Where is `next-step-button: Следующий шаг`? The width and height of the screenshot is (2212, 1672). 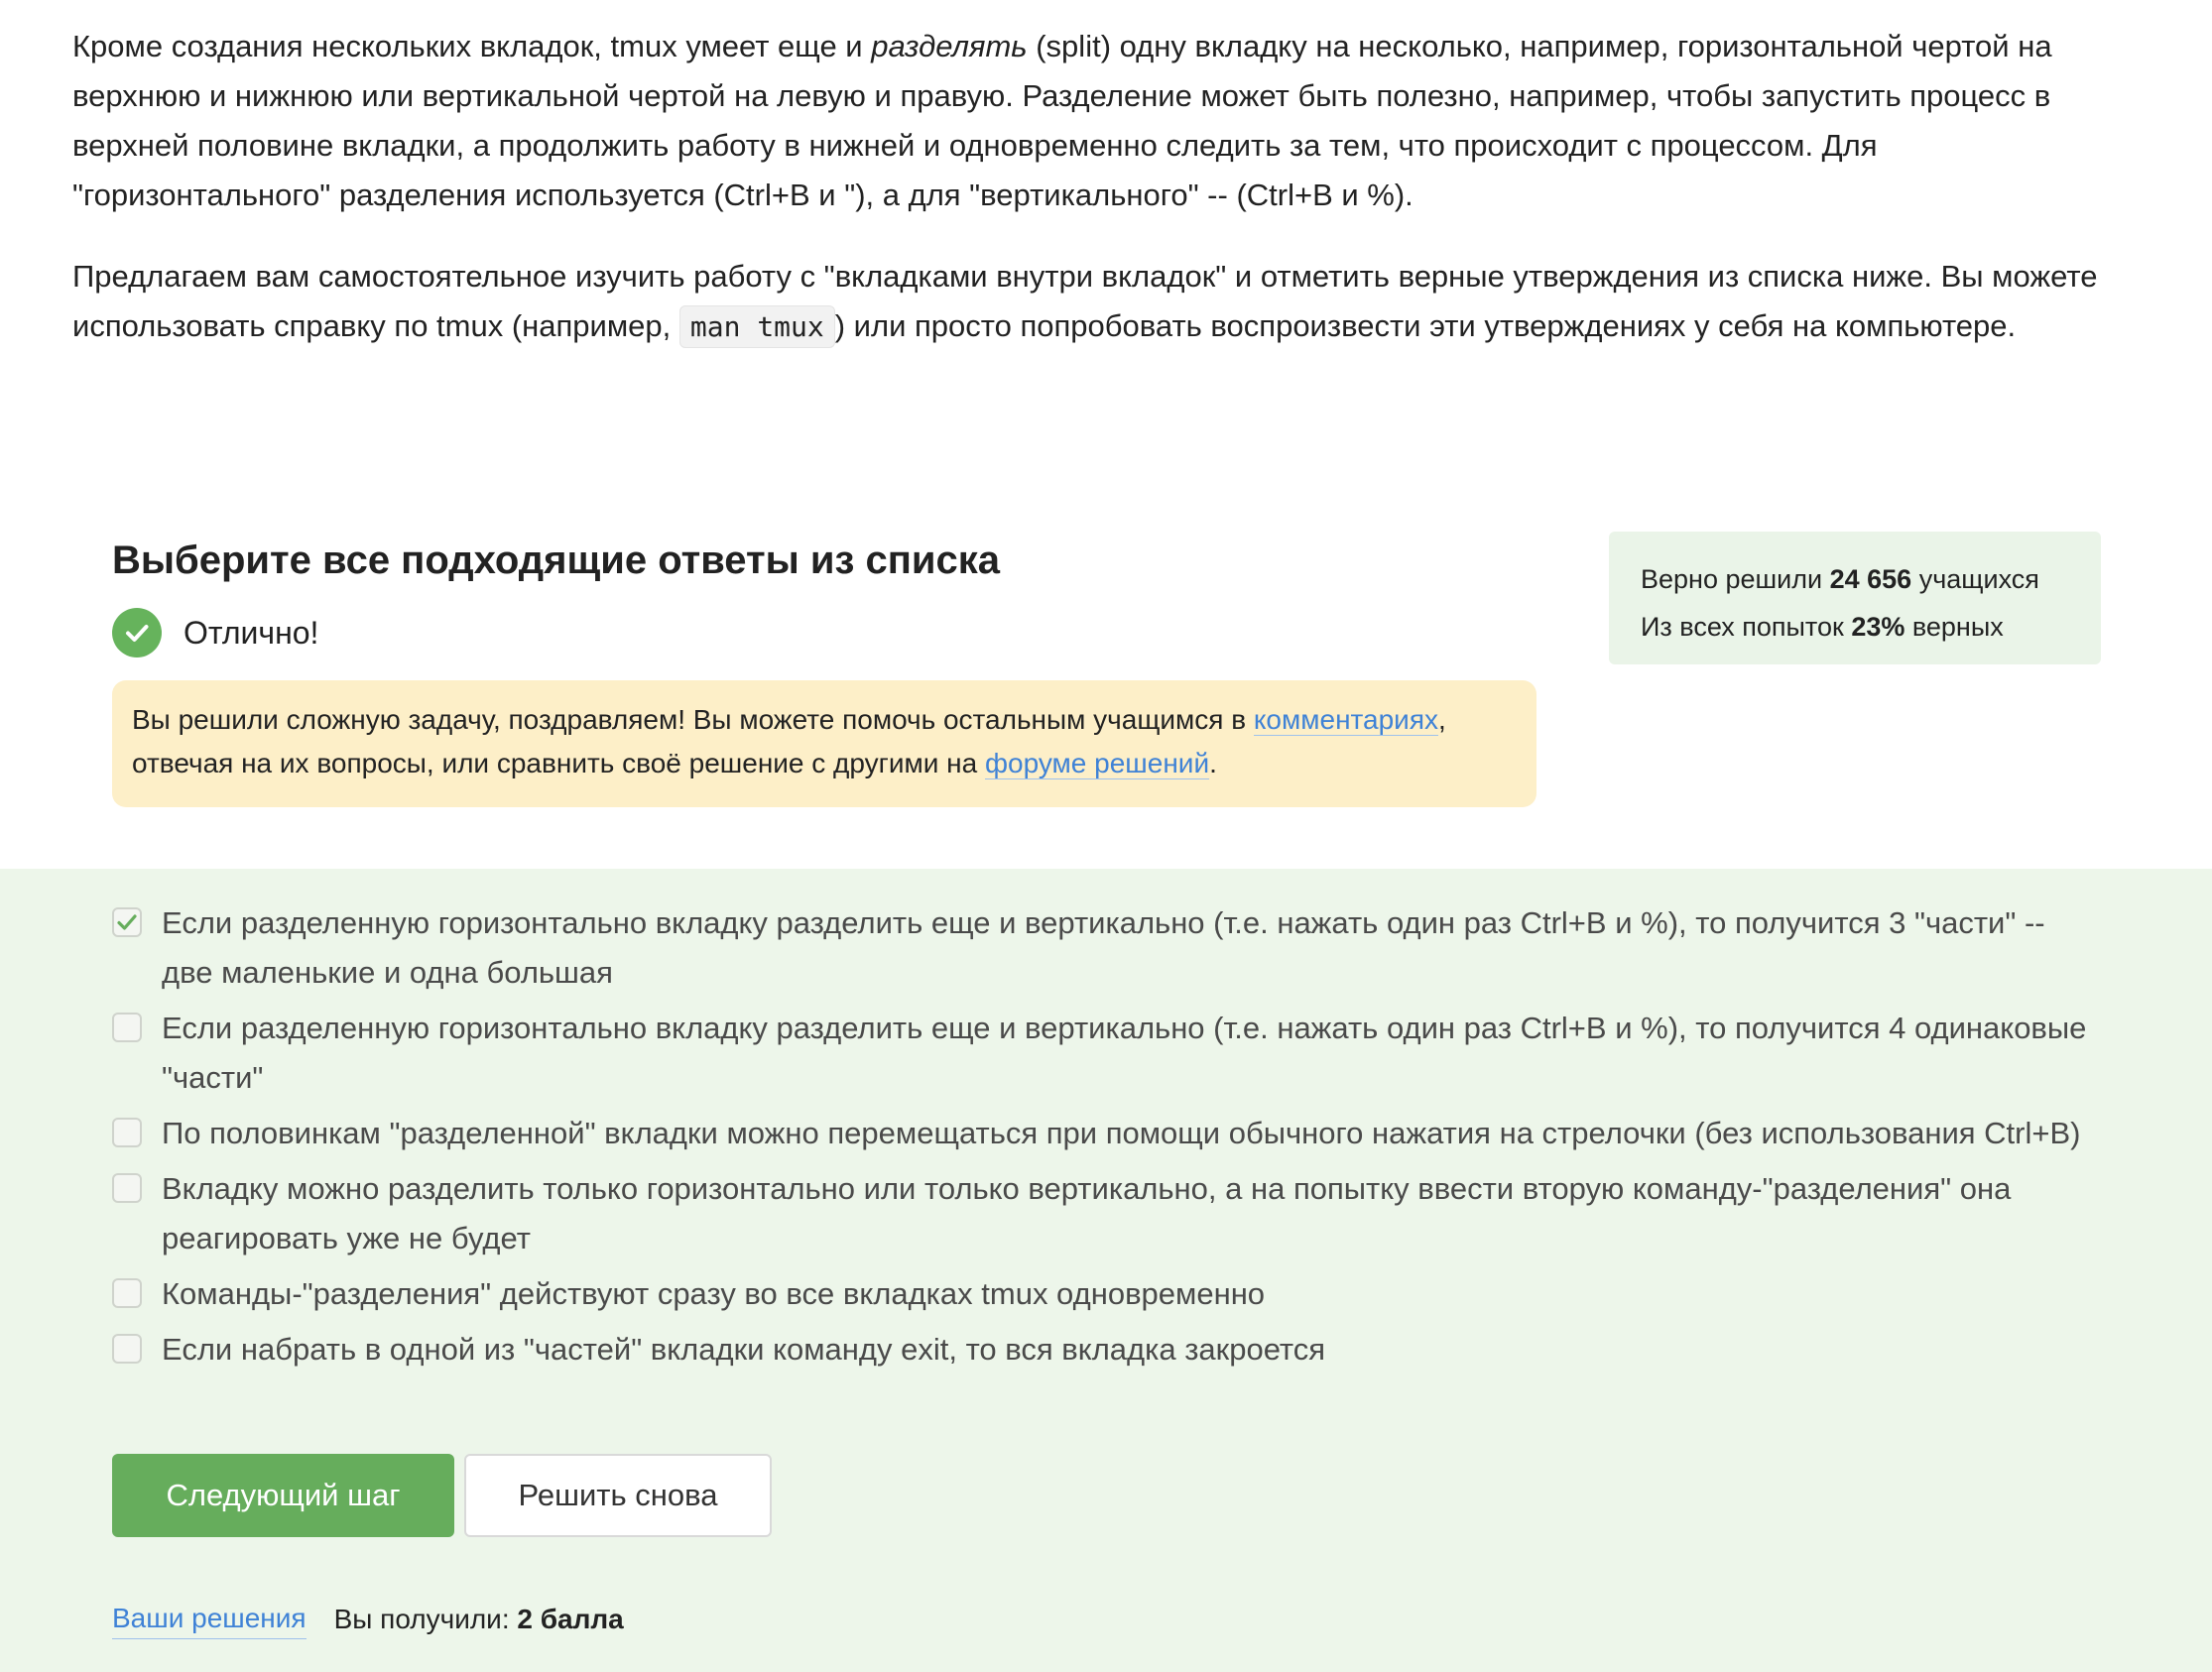 next-step-button: Следующий шаг is located at coordinates (283, 1495).